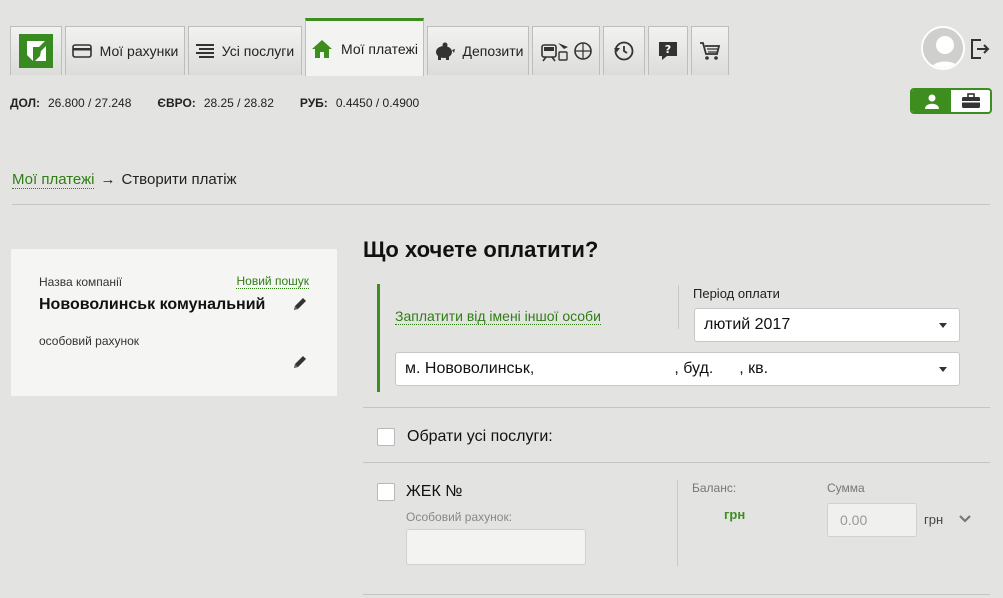 The width and height of the screenshot is (1003, 598). What do you see at coordinates (480, 436) in the screenshot?
I see `select-all-label: Обрати усі послуги:` at bounding box center [480, 436].